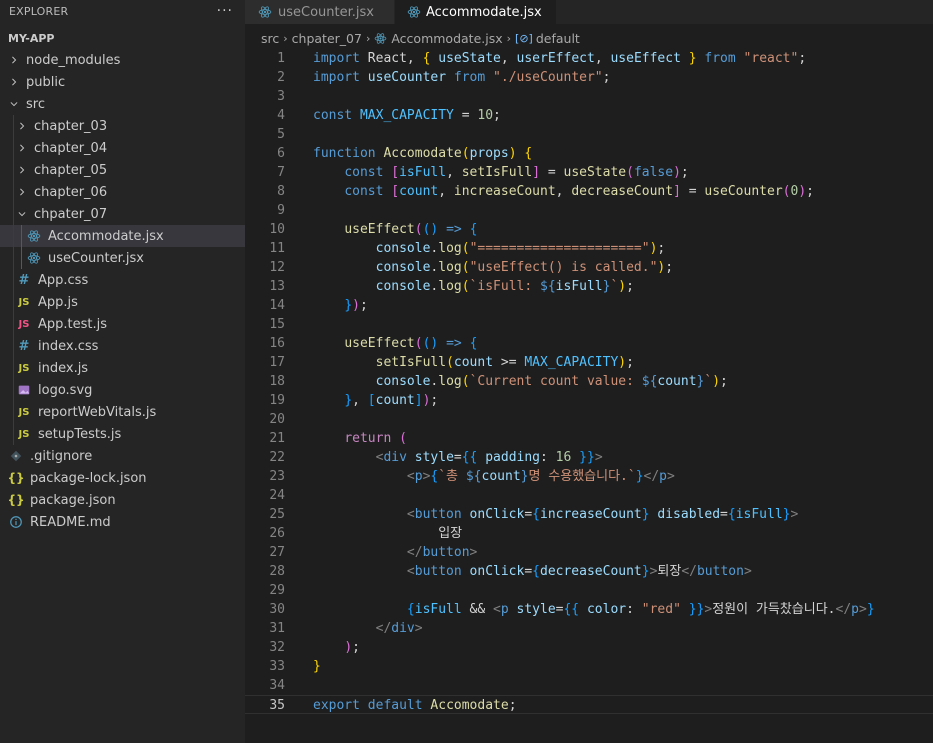 The width and height of the screenshot is (933, 743). I want to click on code-line: 21 return (, so click(589, 438).